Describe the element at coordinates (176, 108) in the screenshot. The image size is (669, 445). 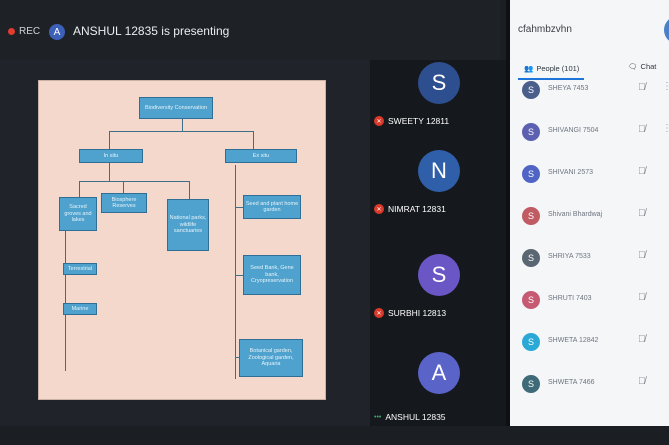
I see `node-biodiversity-conservation: Biodiversity Conservation` at that location.